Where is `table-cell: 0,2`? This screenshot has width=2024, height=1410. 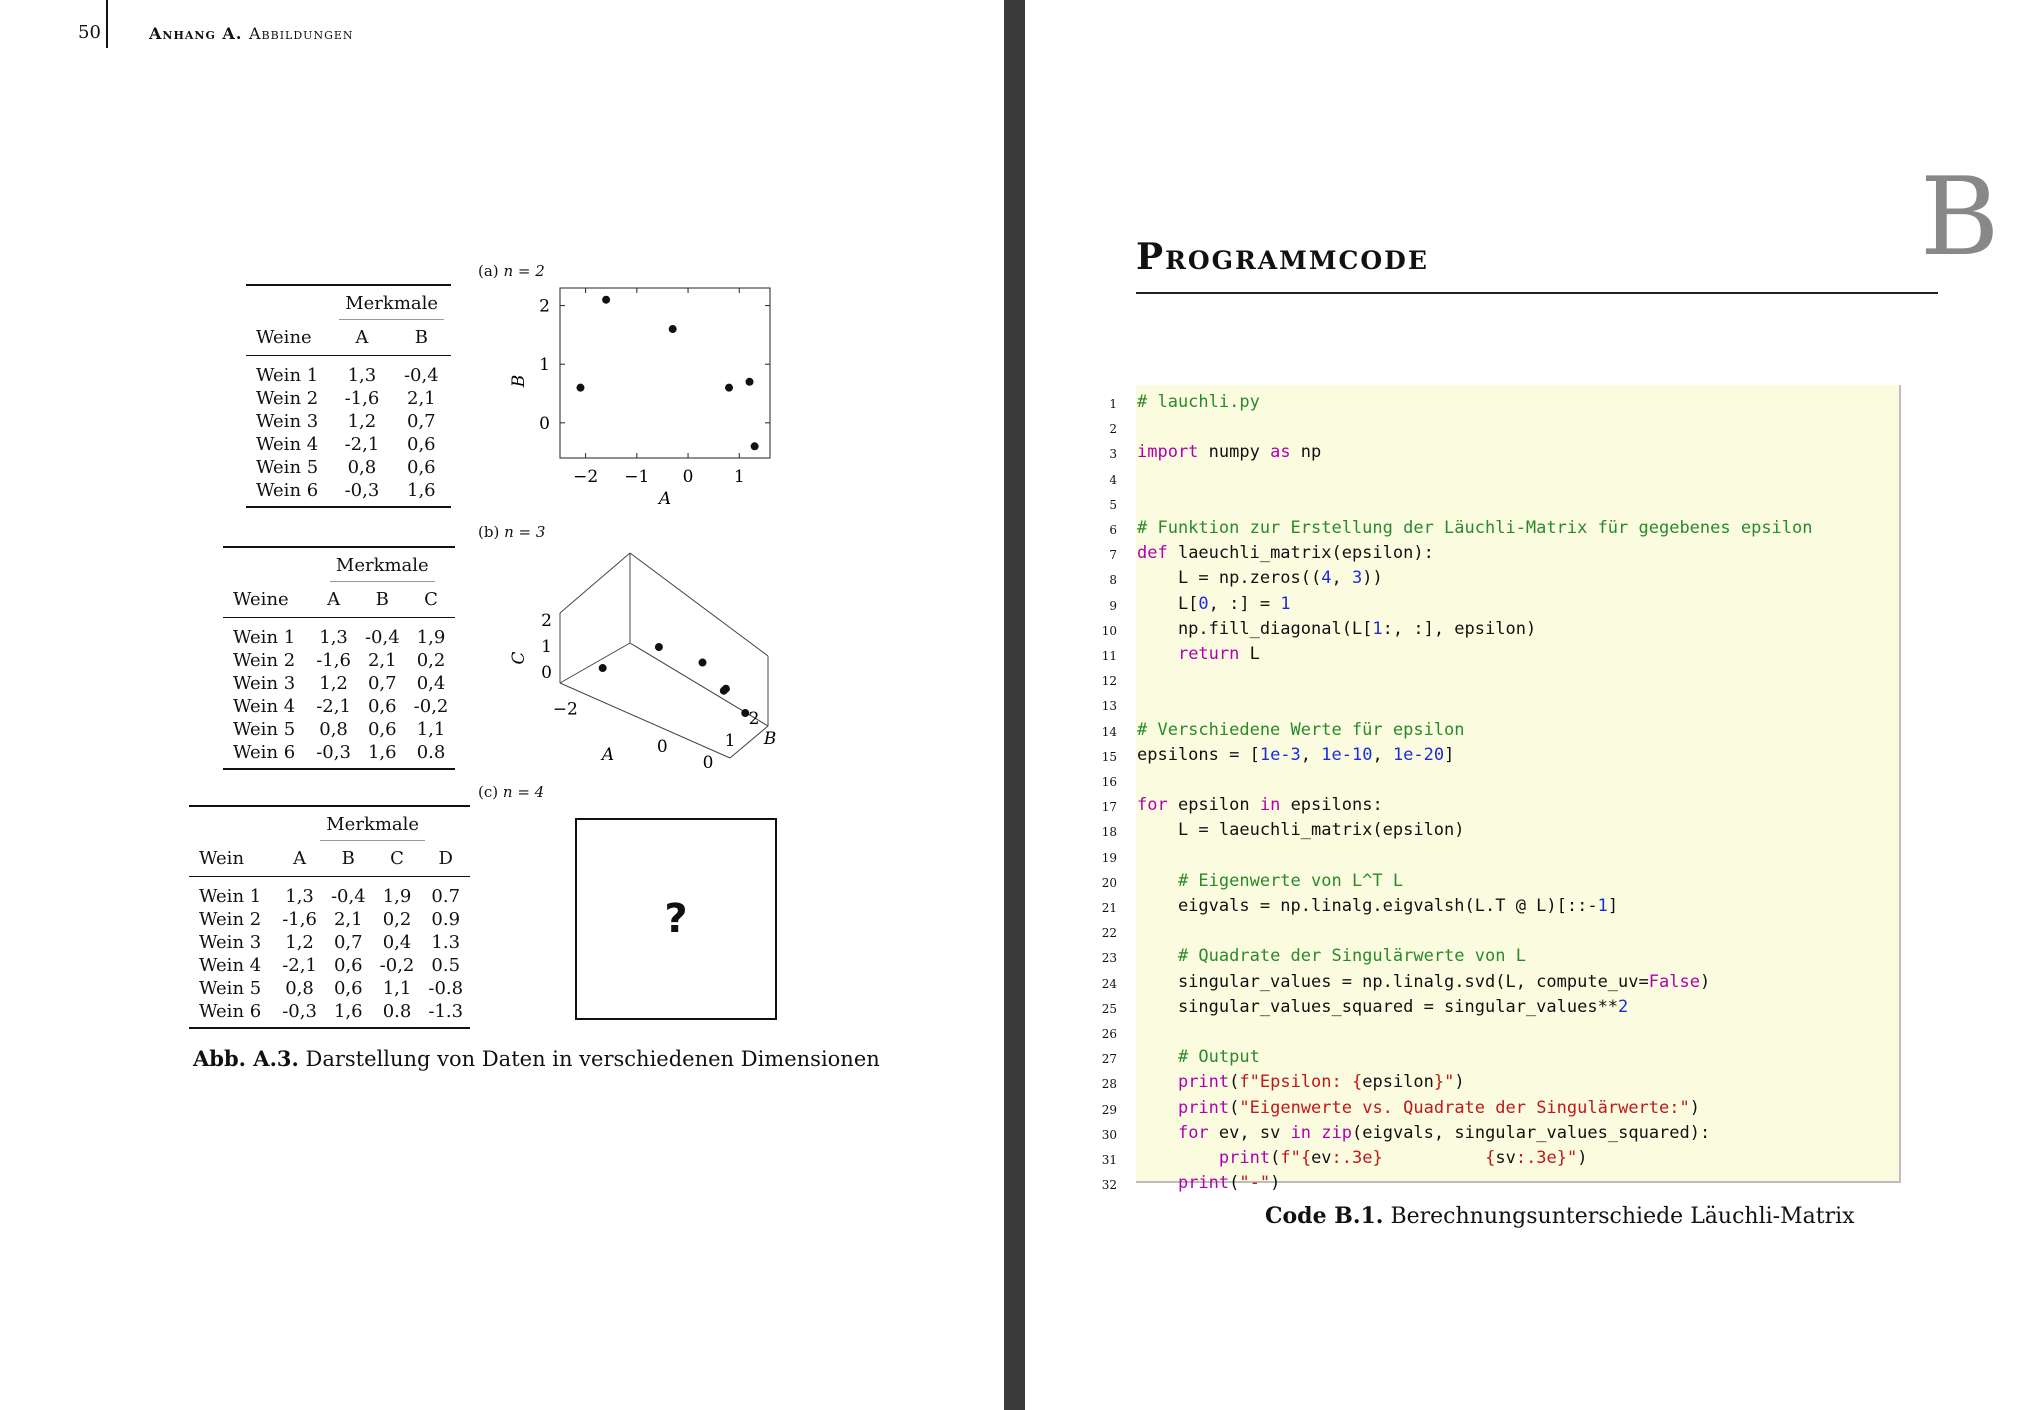
table-cell: 0,2 is located at coordinates (397, 919).